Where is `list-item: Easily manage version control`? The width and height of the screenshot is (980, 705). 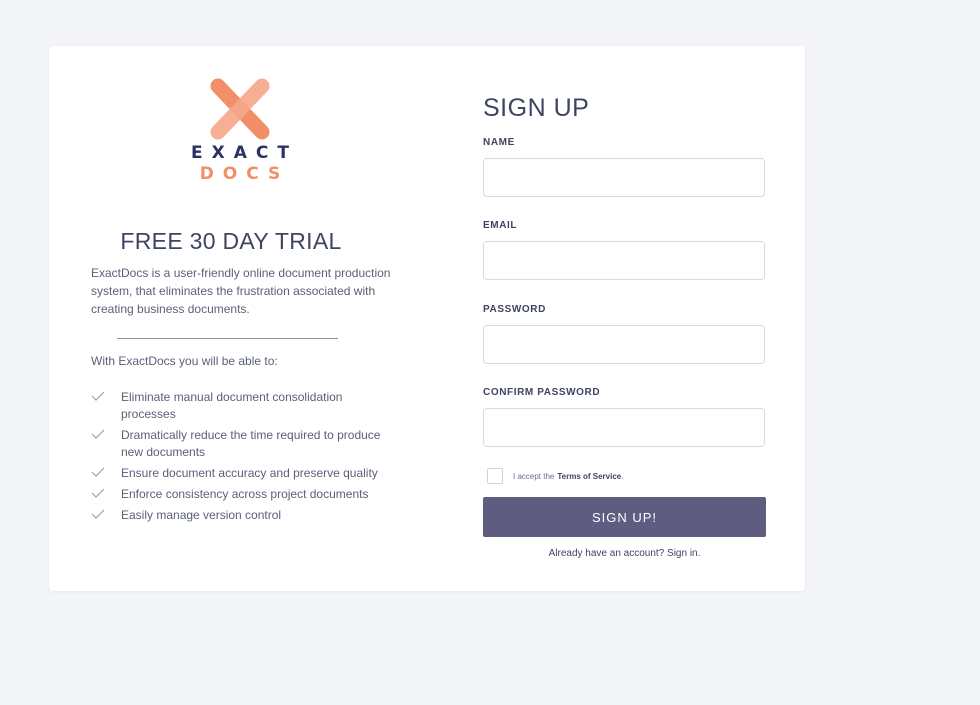
list-item: Easily manage version control is located at coordinates (241, 515).